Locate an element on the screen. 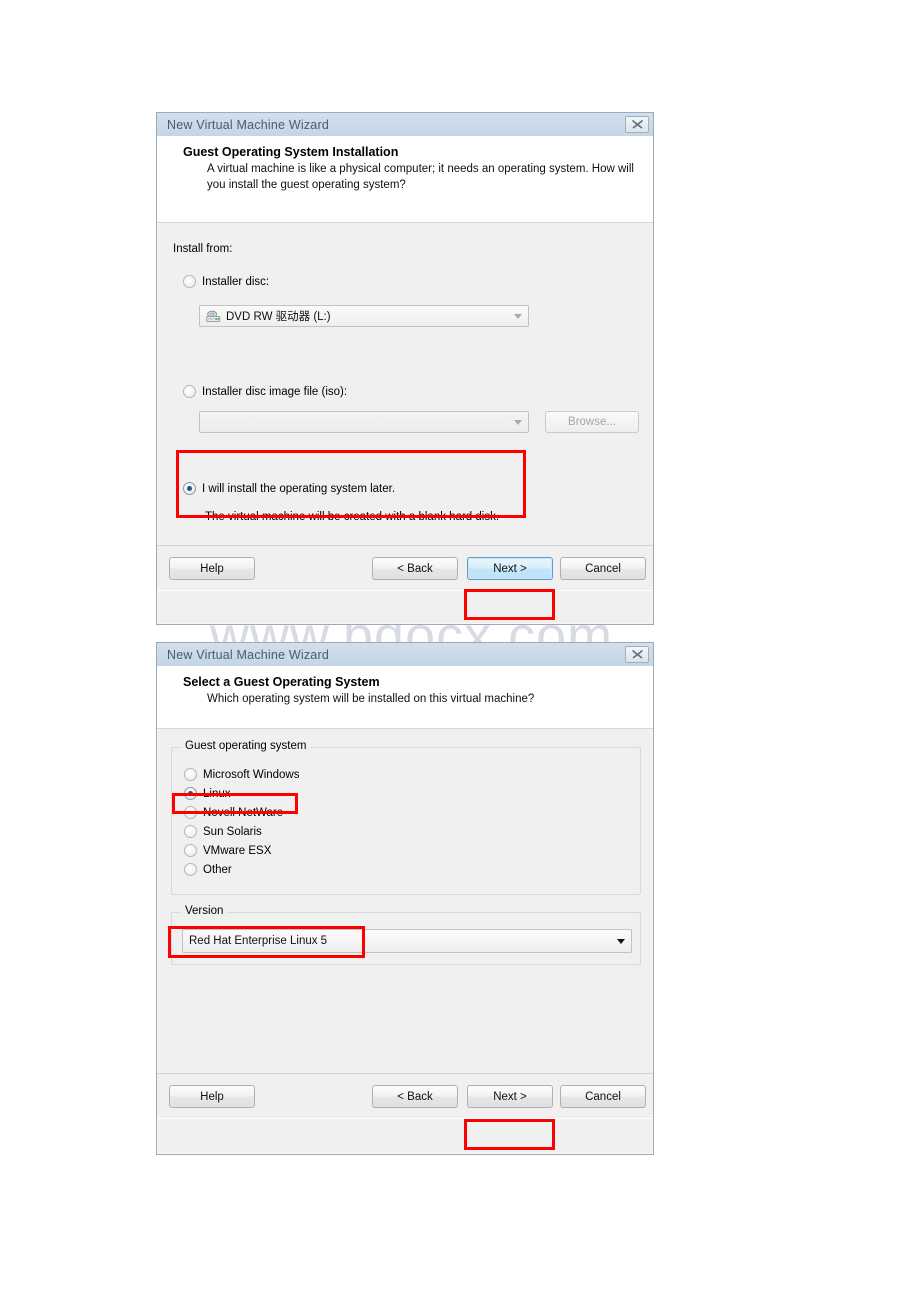 This screenshot has height=1302, width=920. installer-disc-value: DVD RW 驱动器 (L:) is located at coordinates (278, 317).